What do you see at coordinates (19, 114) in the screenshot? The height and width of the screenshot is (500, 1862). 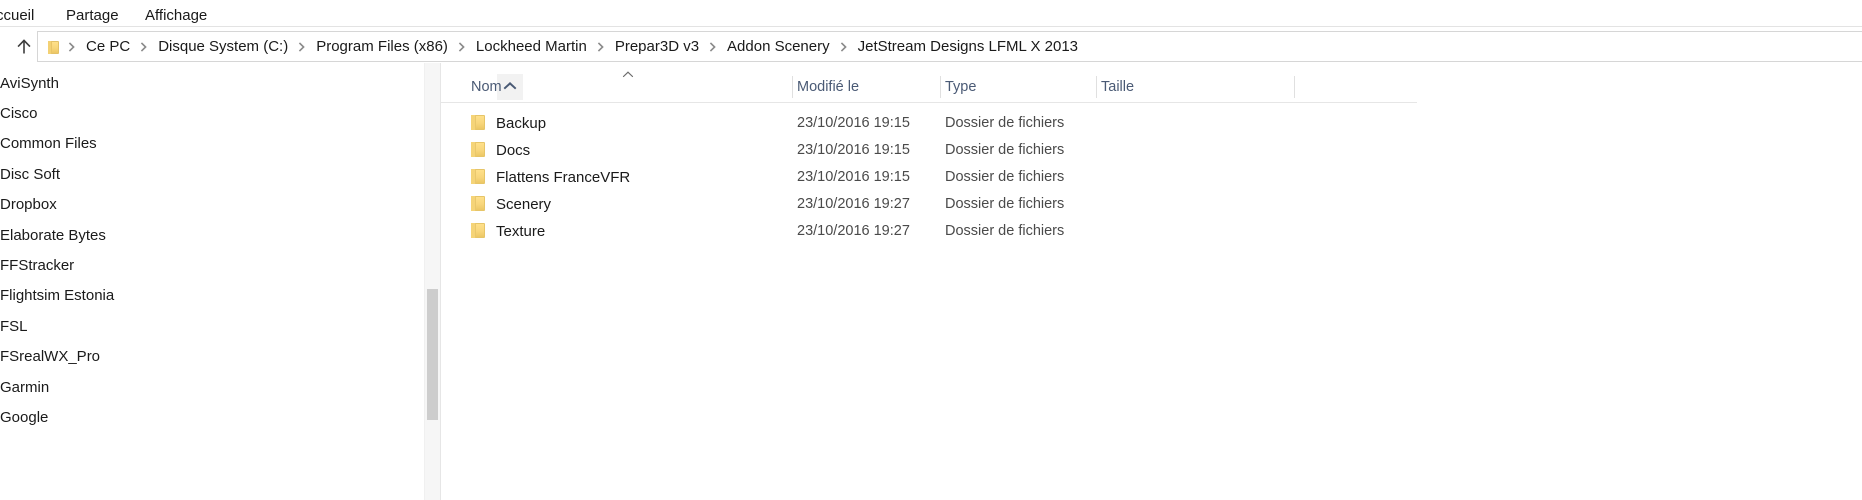 I see `sidebar-item-cisco: Cisco` at bounding box center [19, 114].